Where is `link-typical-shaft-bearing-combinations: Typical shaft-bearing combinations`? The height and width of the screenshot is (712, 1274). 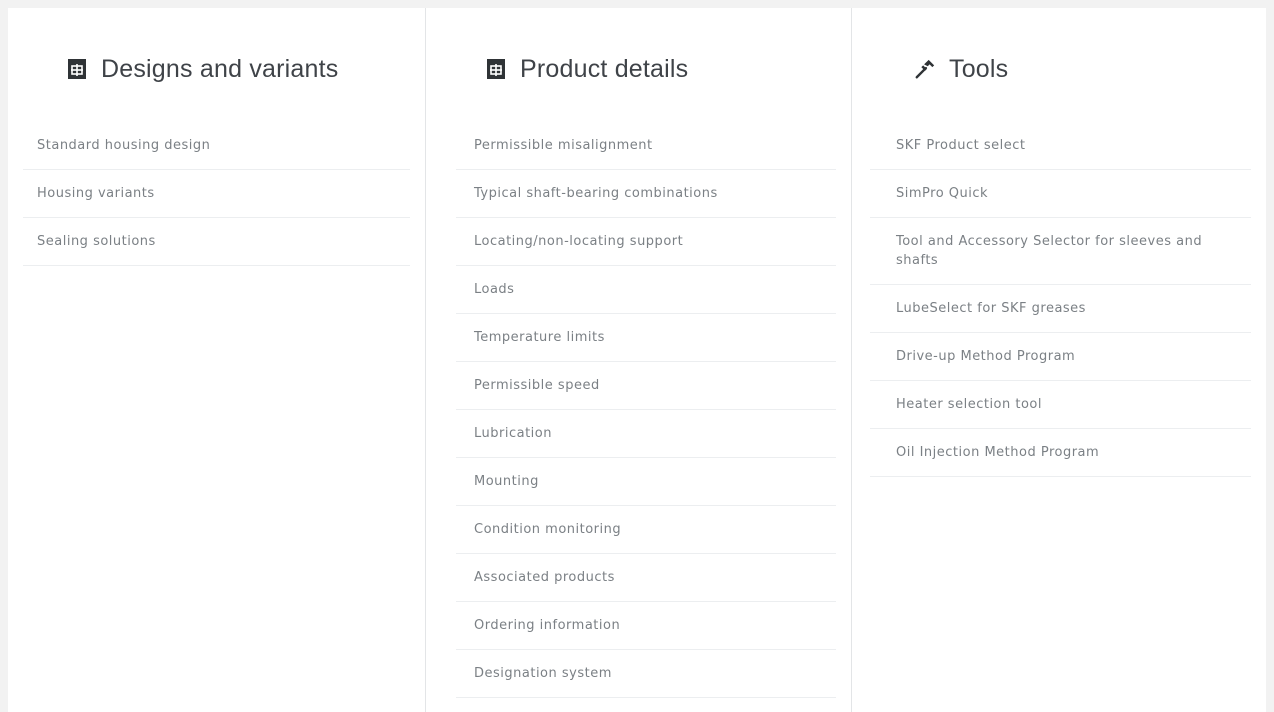
link-typical-shaft-bearing-combinations: Typical shaft-bearing combinations is located at coordinates (646, 194).